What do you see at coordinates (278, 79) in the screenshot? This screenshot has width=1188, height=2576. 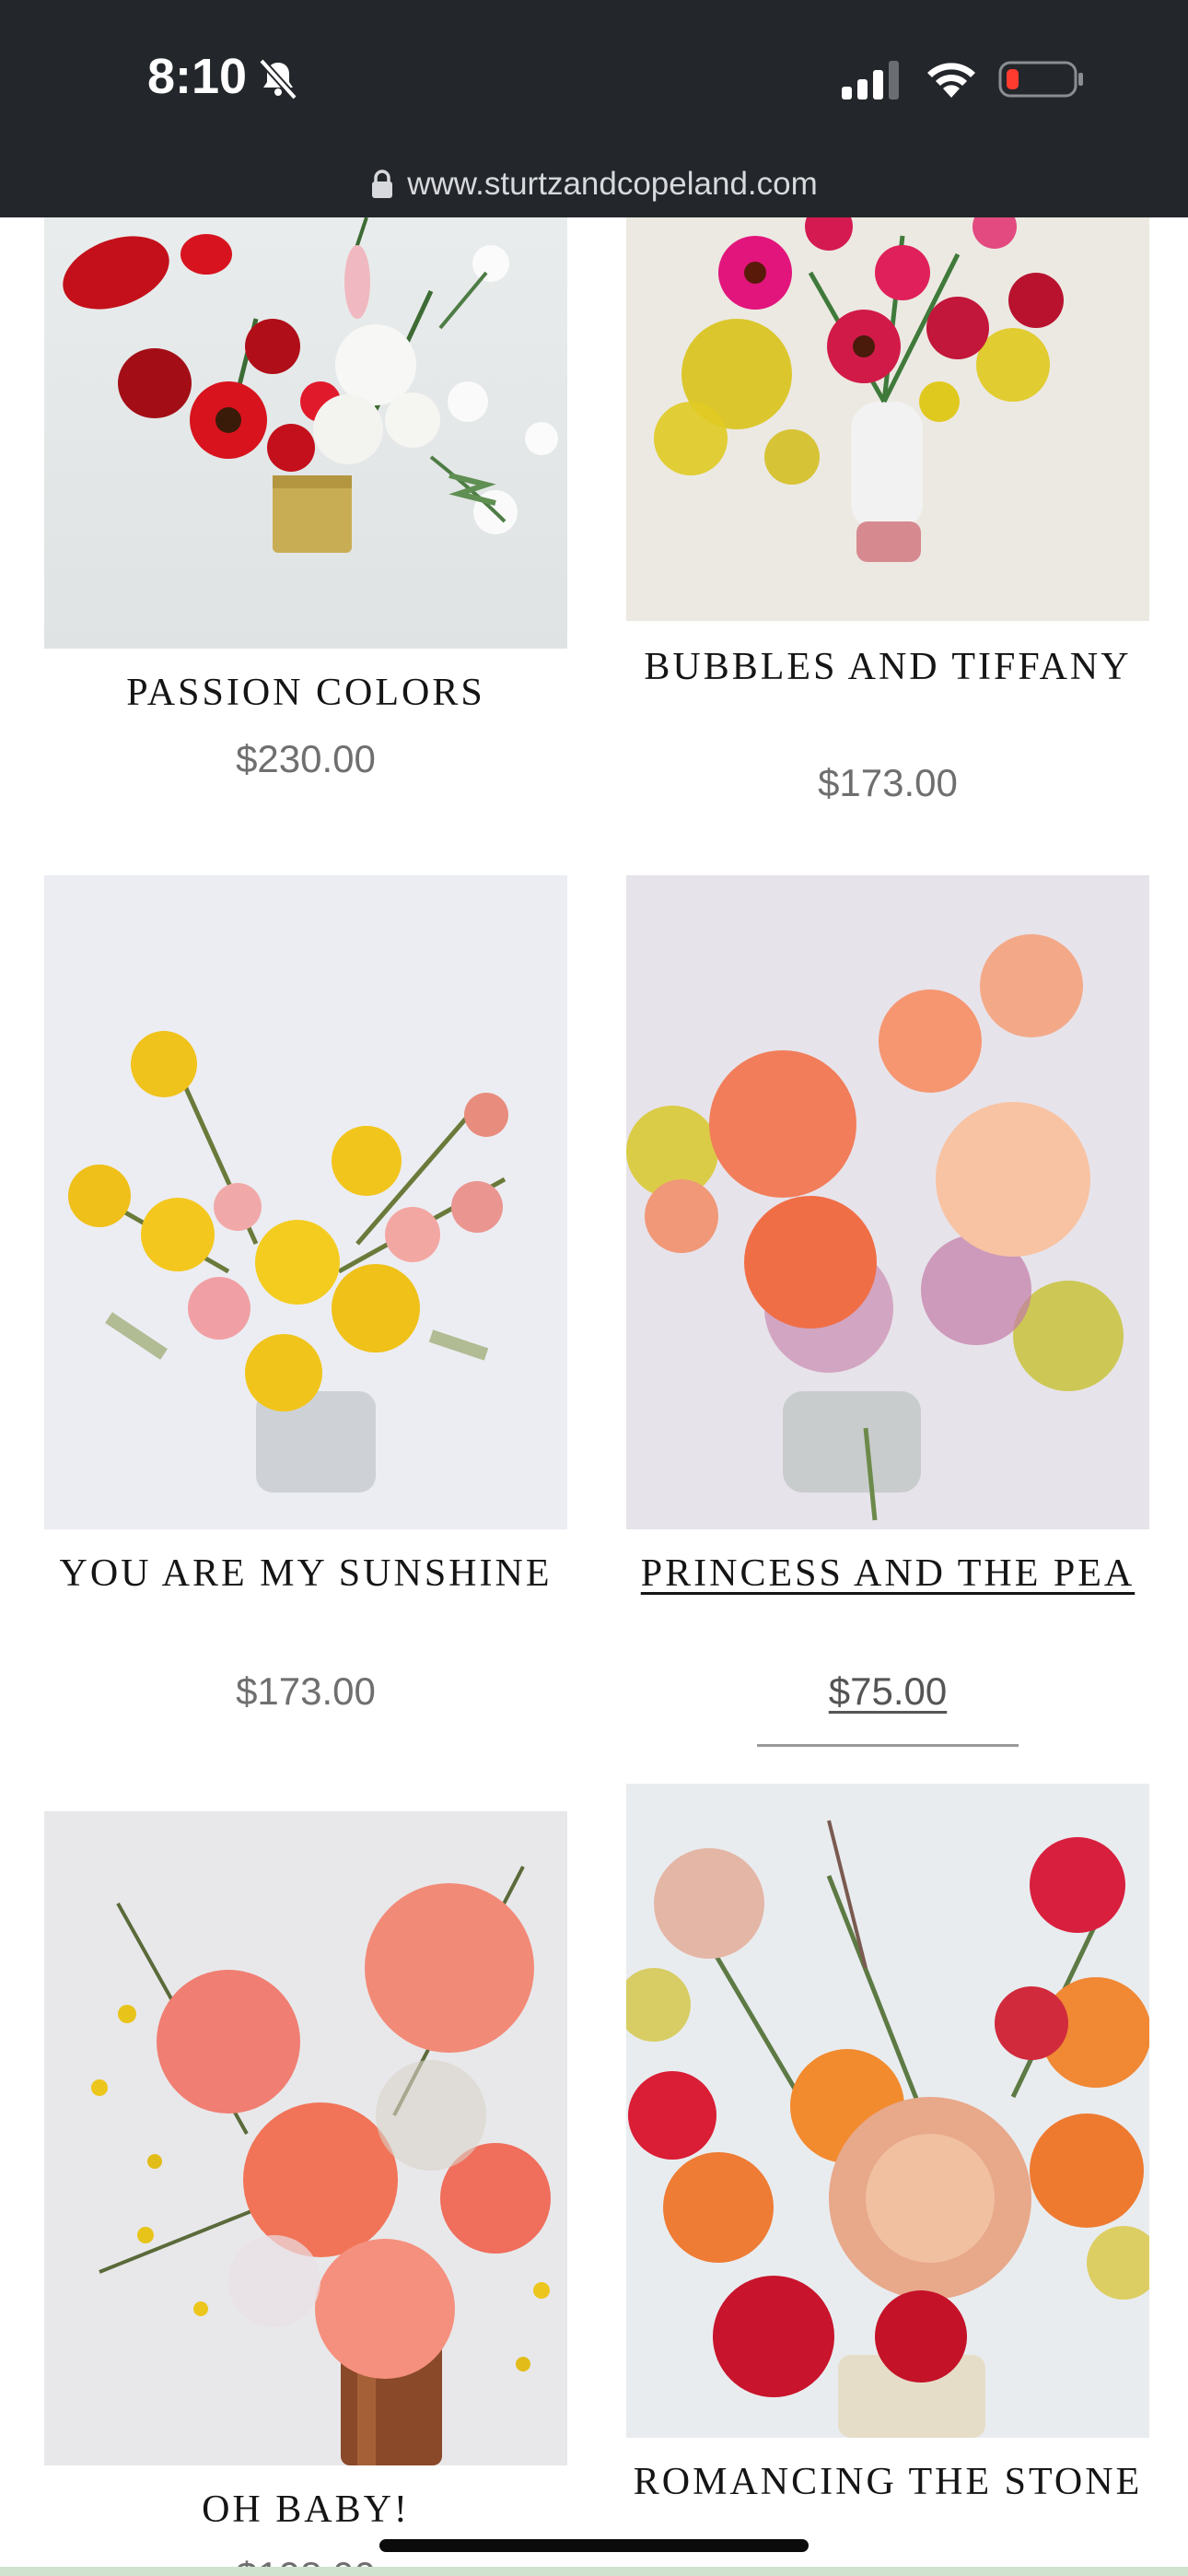 I see `bell-slash-icon` at bounding box center [278, 79].